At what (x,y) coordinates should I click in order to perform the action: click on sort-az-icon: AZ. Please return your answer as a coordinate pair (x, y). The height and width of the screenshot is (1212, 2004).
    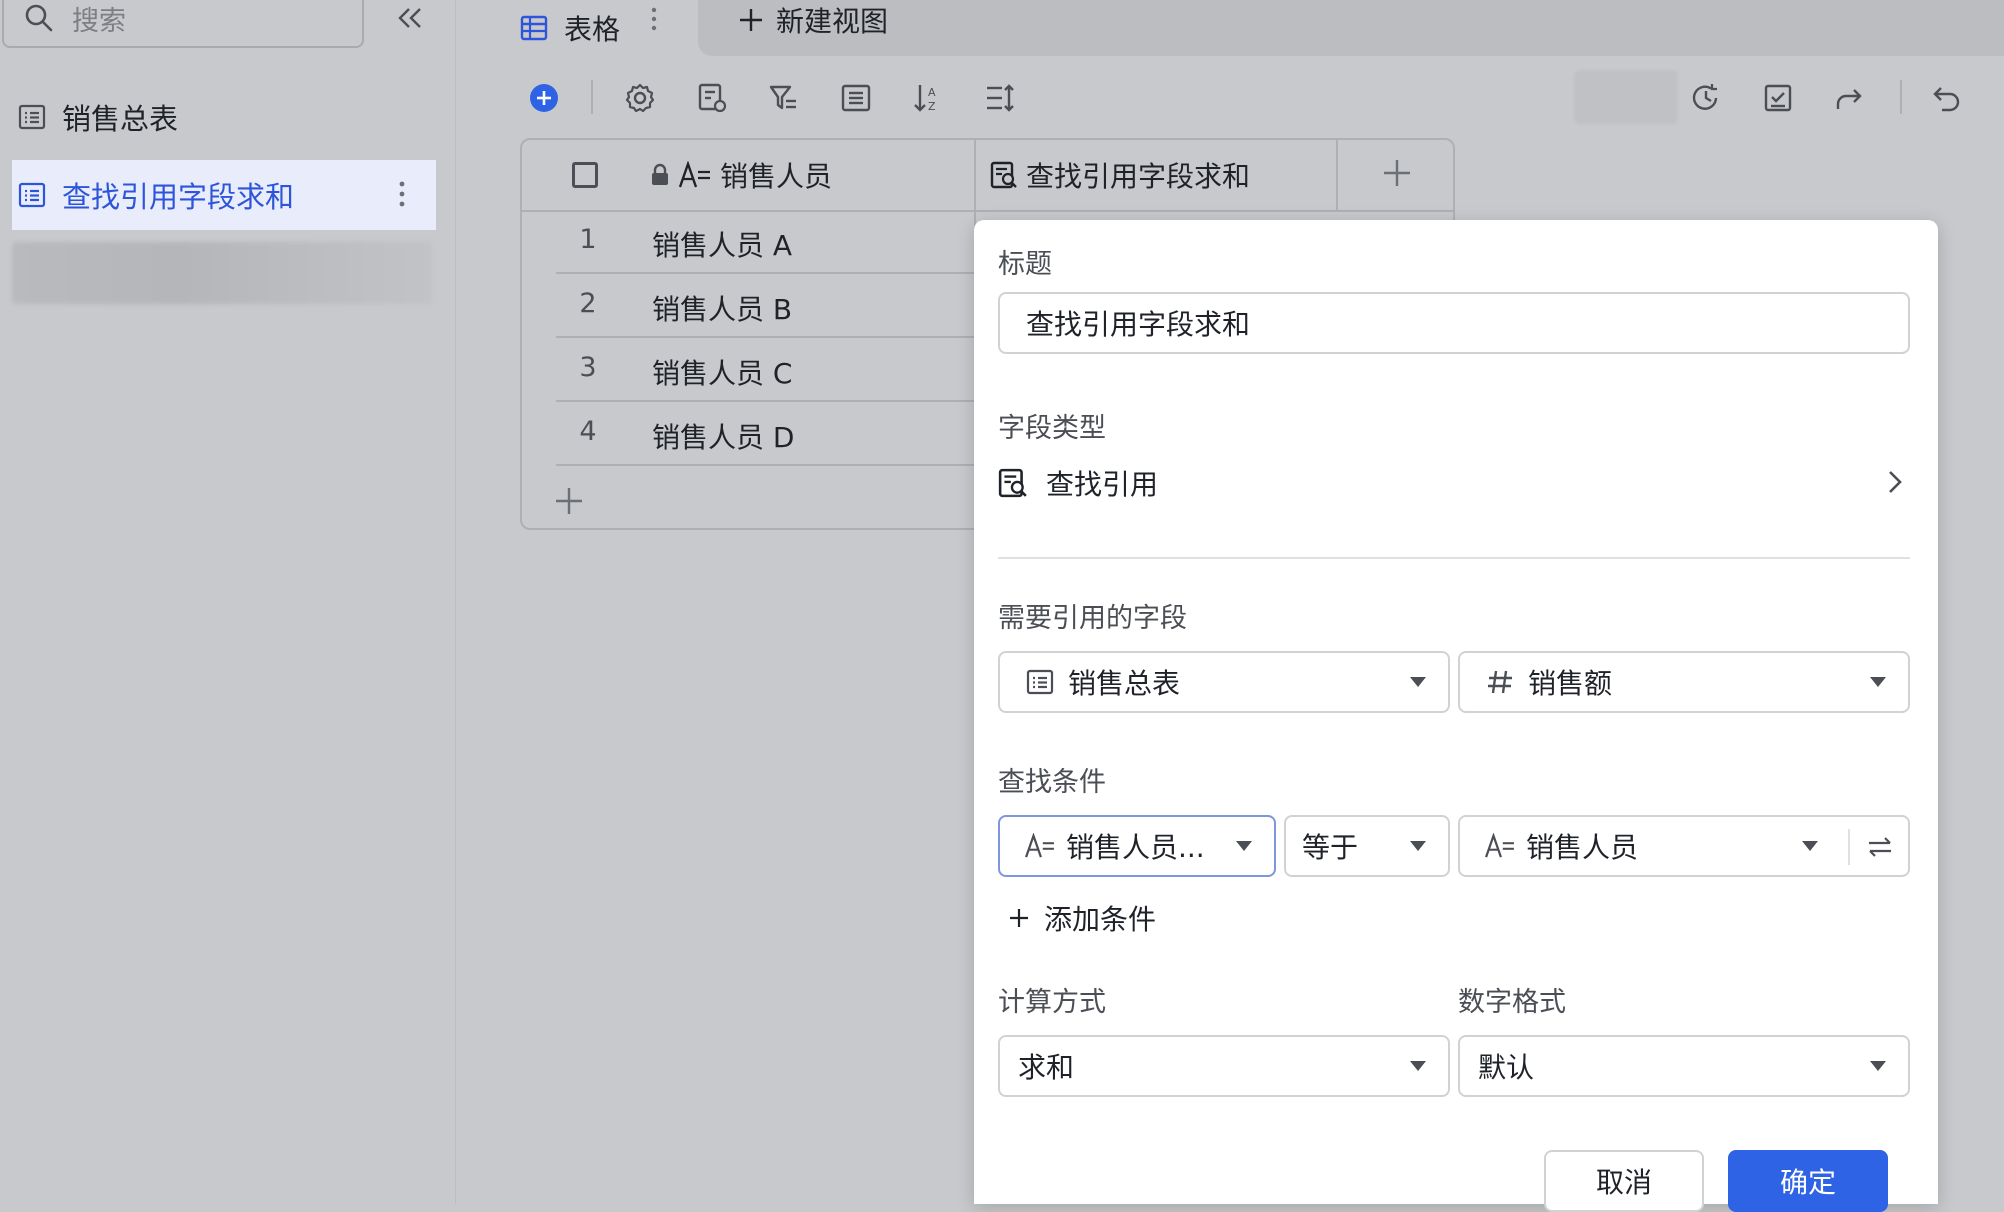
    Looking at the image, I should click on (928, 98).